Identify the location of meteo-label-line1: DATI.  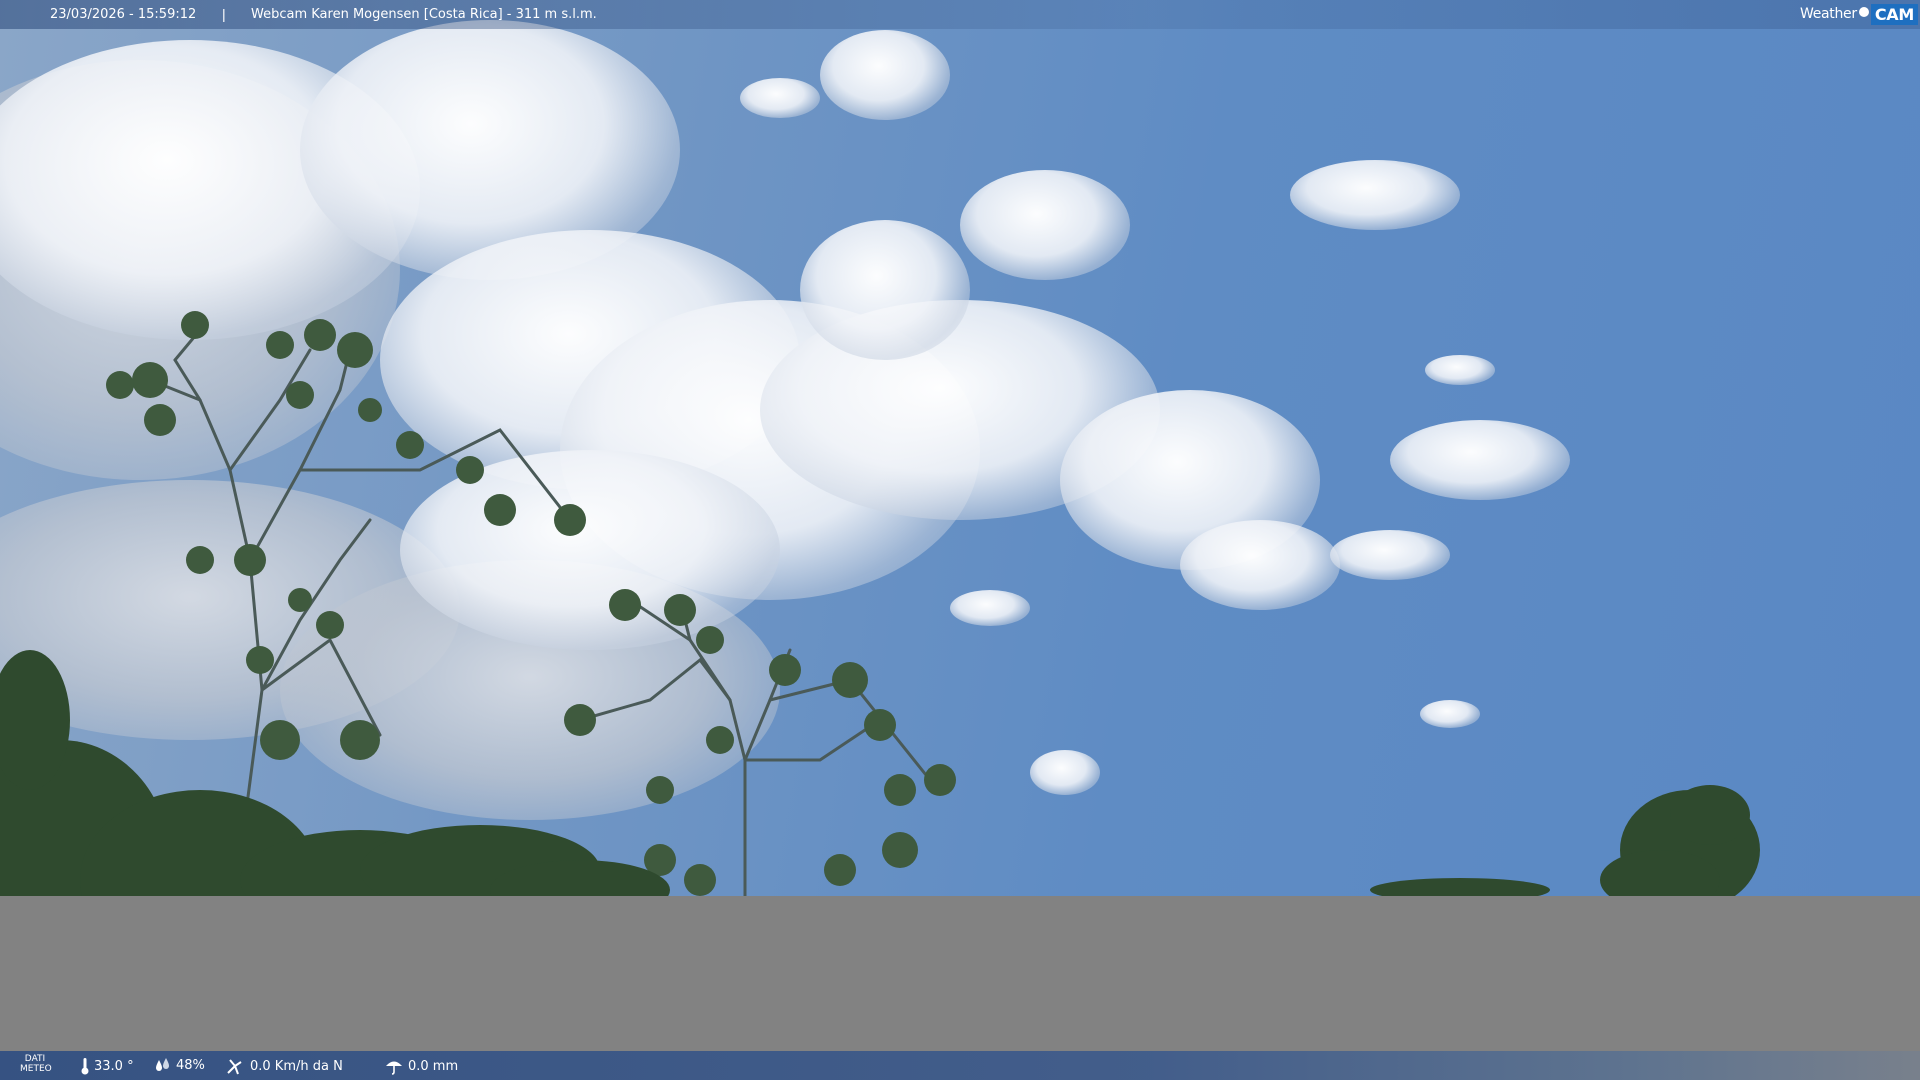
(35, 1059).